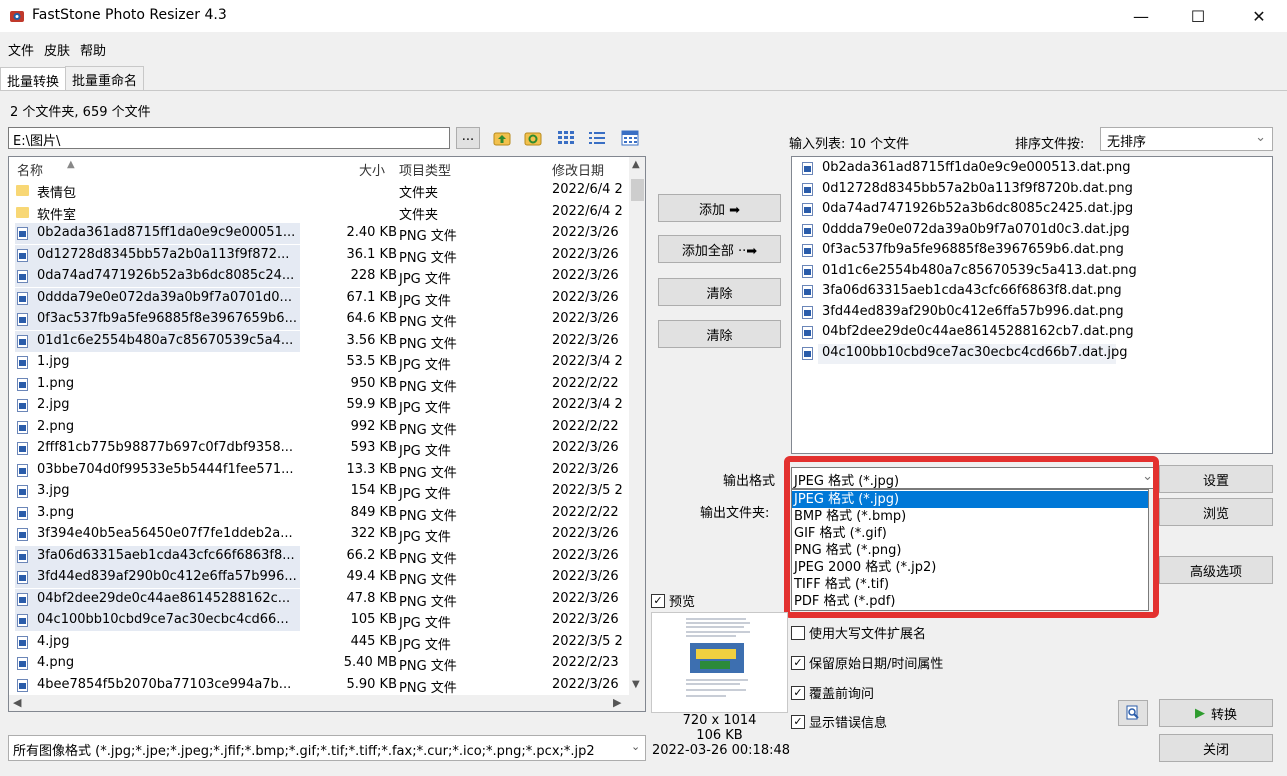  What do you see at coordinates (319, 213) in the screenshot?
I see `file-row: 软件室 文件夹 2022/6/4 2` at bounding box center [319, 213].